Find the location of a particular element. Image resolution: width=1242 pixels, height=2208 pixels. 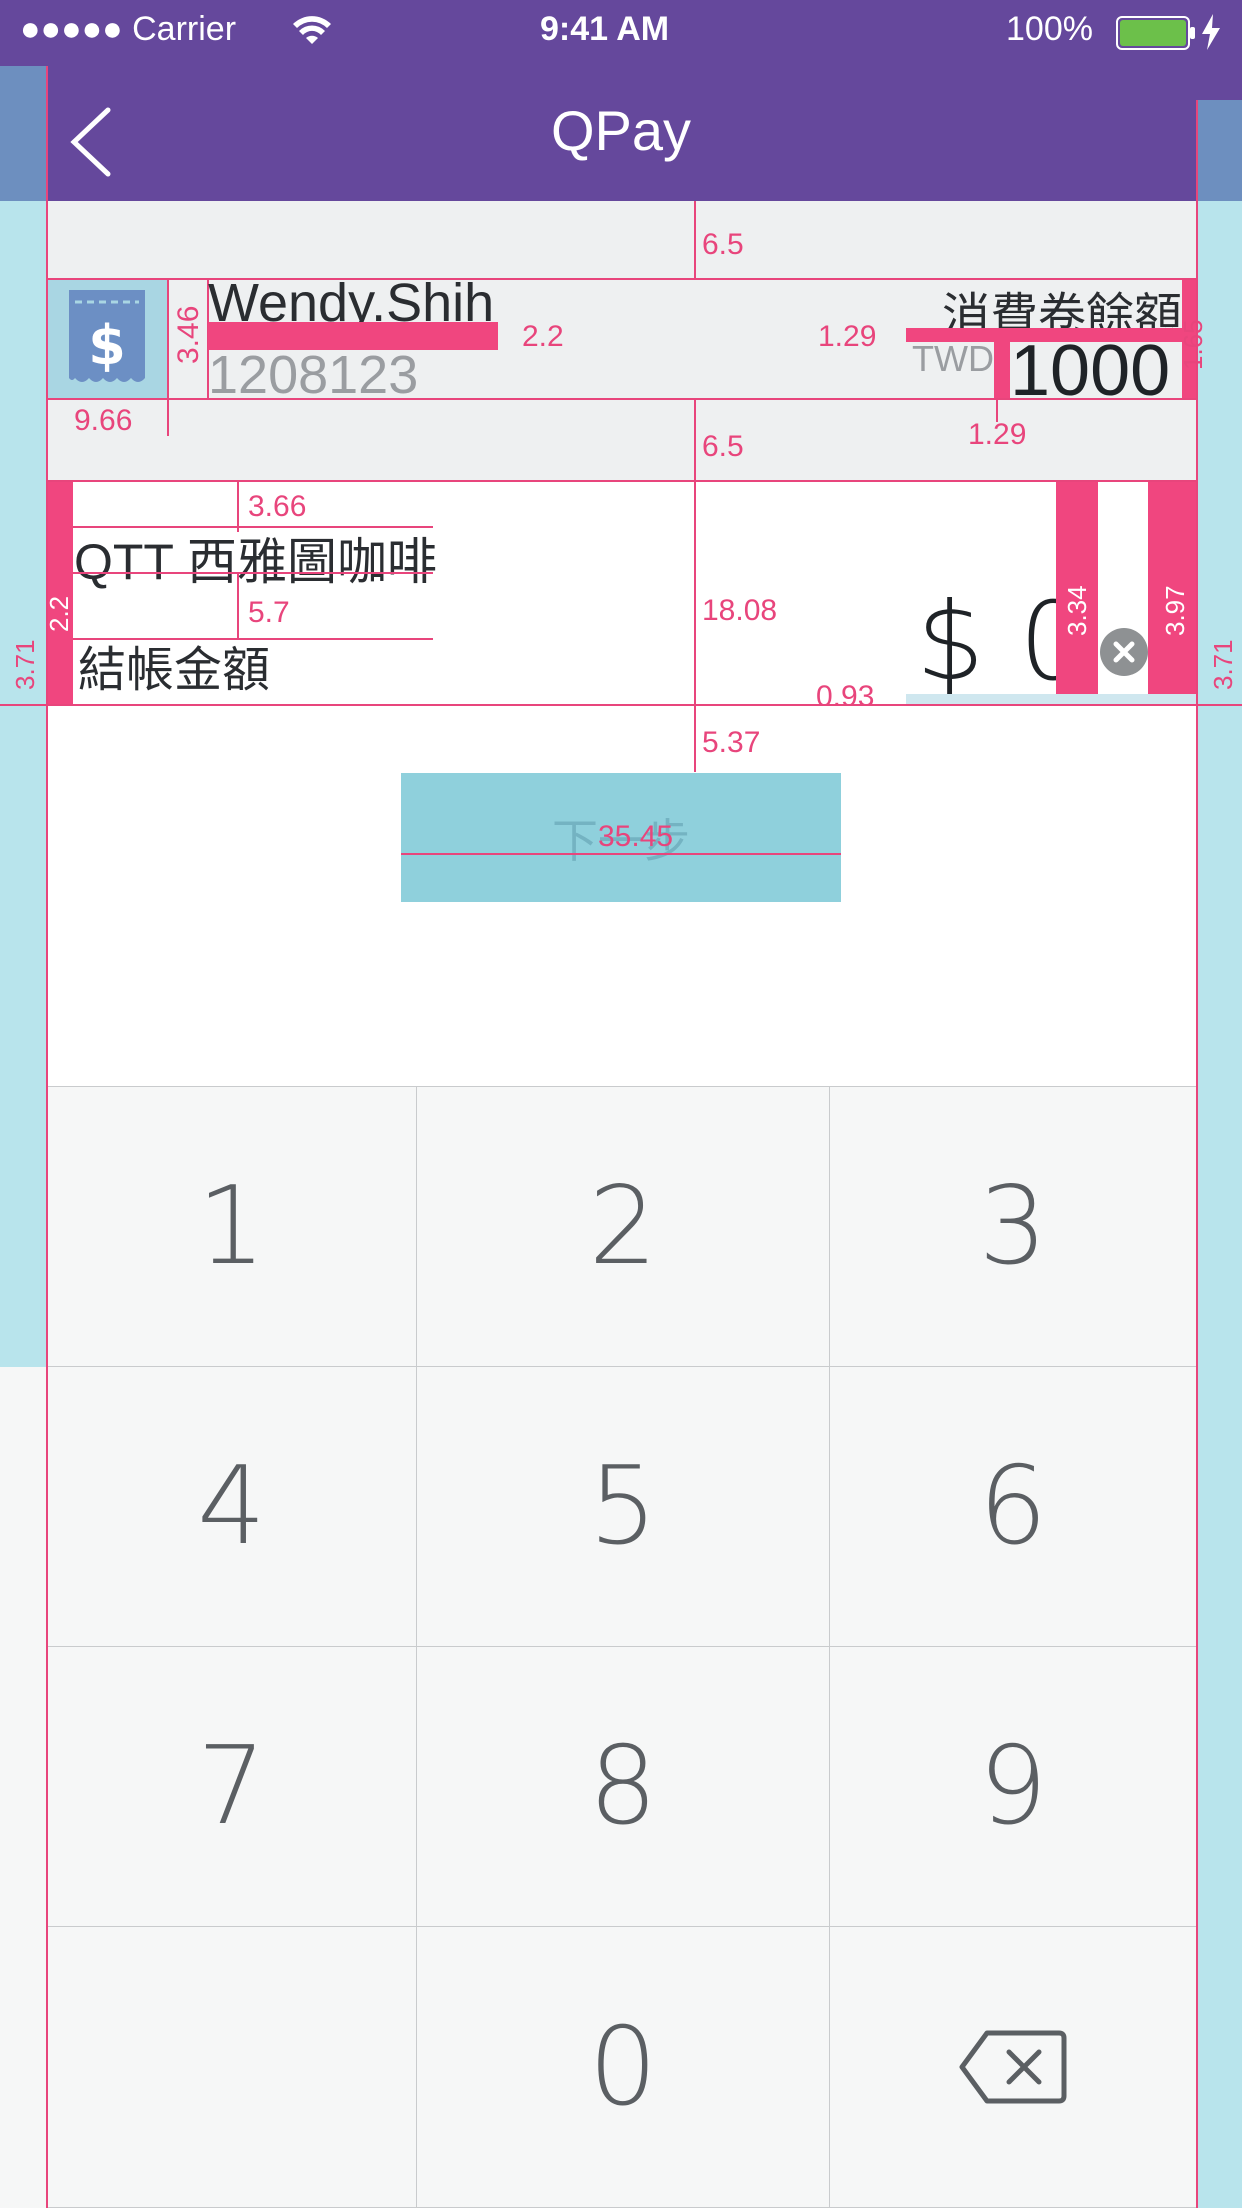

voucher-icon-box: $ is located at coordinates (107, 339).